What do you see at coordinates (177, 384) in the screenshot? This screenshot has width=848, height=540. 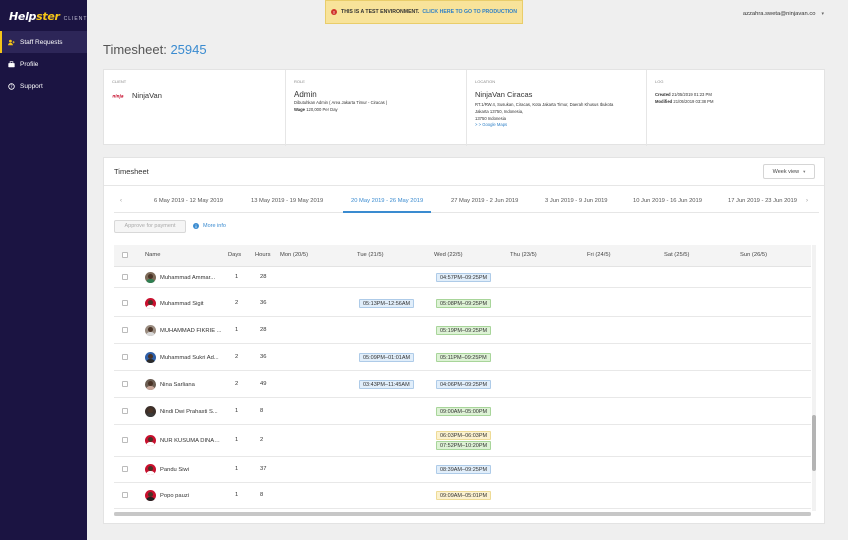 I see `staff-name: Nina Sarliana` at bounding box center [177, 384].